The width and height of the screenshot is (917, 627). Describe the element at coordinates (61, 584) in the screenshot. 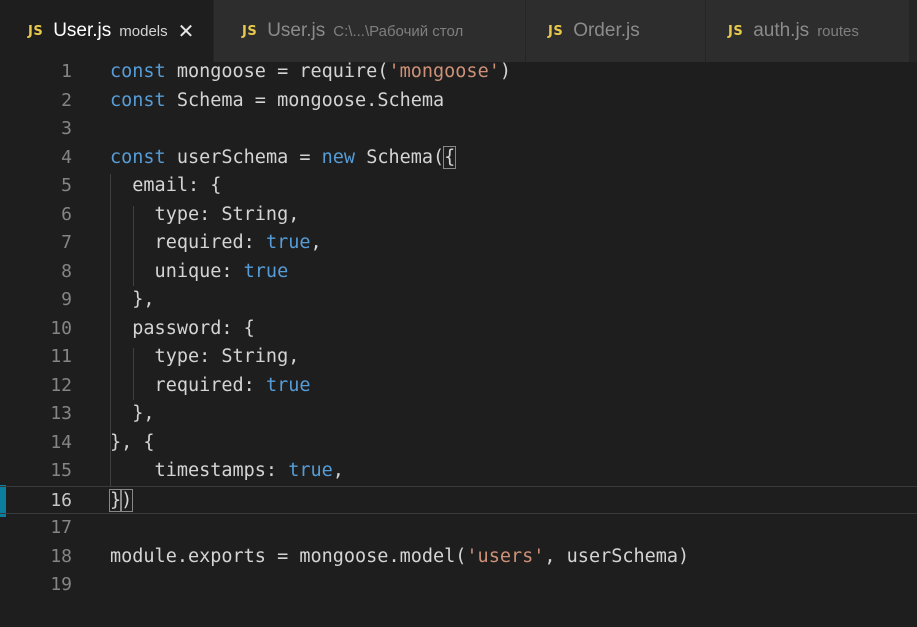

I see `line-number: 19` at that location.